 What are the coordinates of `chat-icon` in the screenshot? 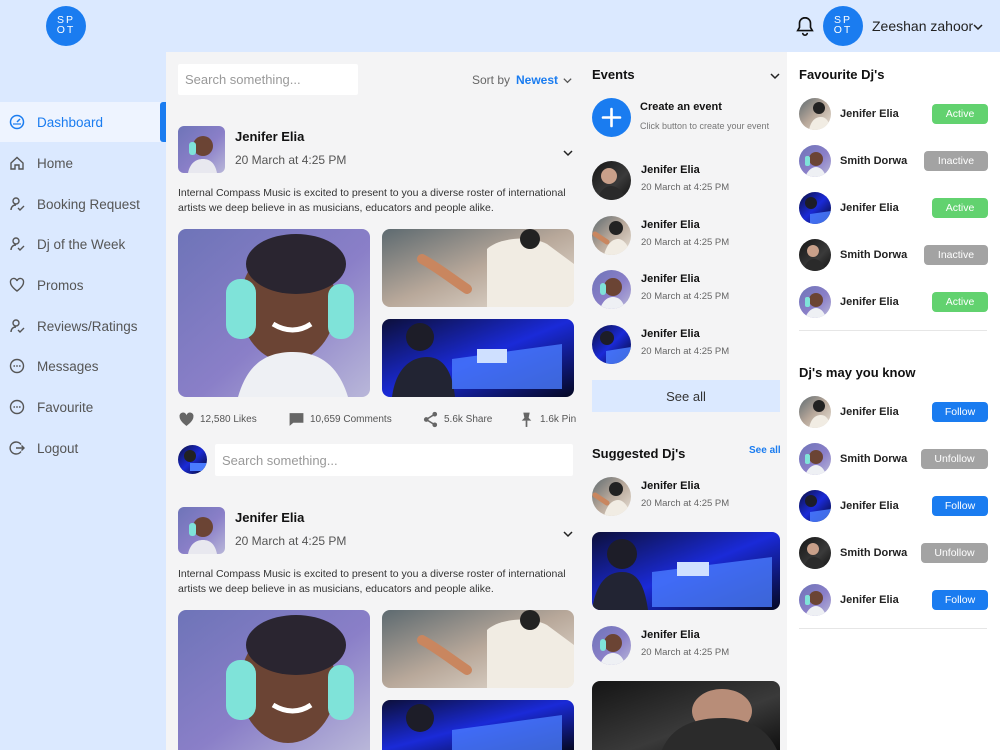 It's located at (17, 407).